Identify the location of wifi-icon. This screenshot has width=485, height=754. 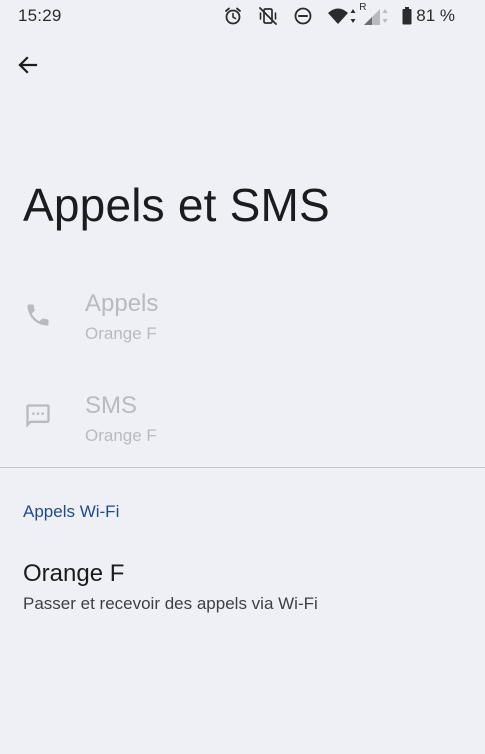
(338, 16).